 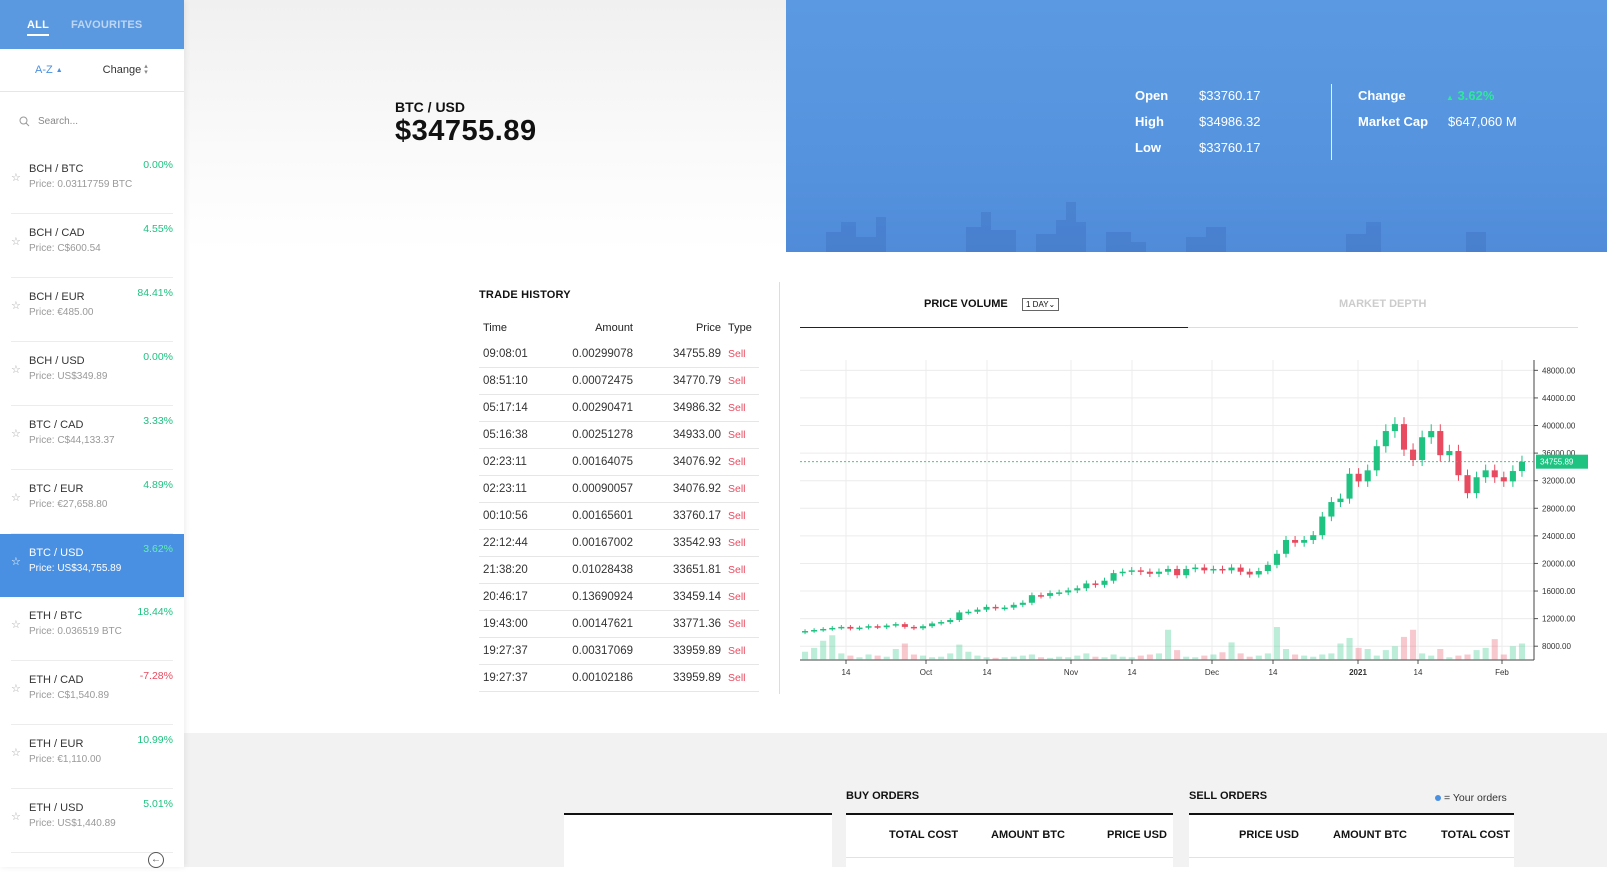 I want to click on sort-icon: ▴ ▾, so click(x=146, y=69).